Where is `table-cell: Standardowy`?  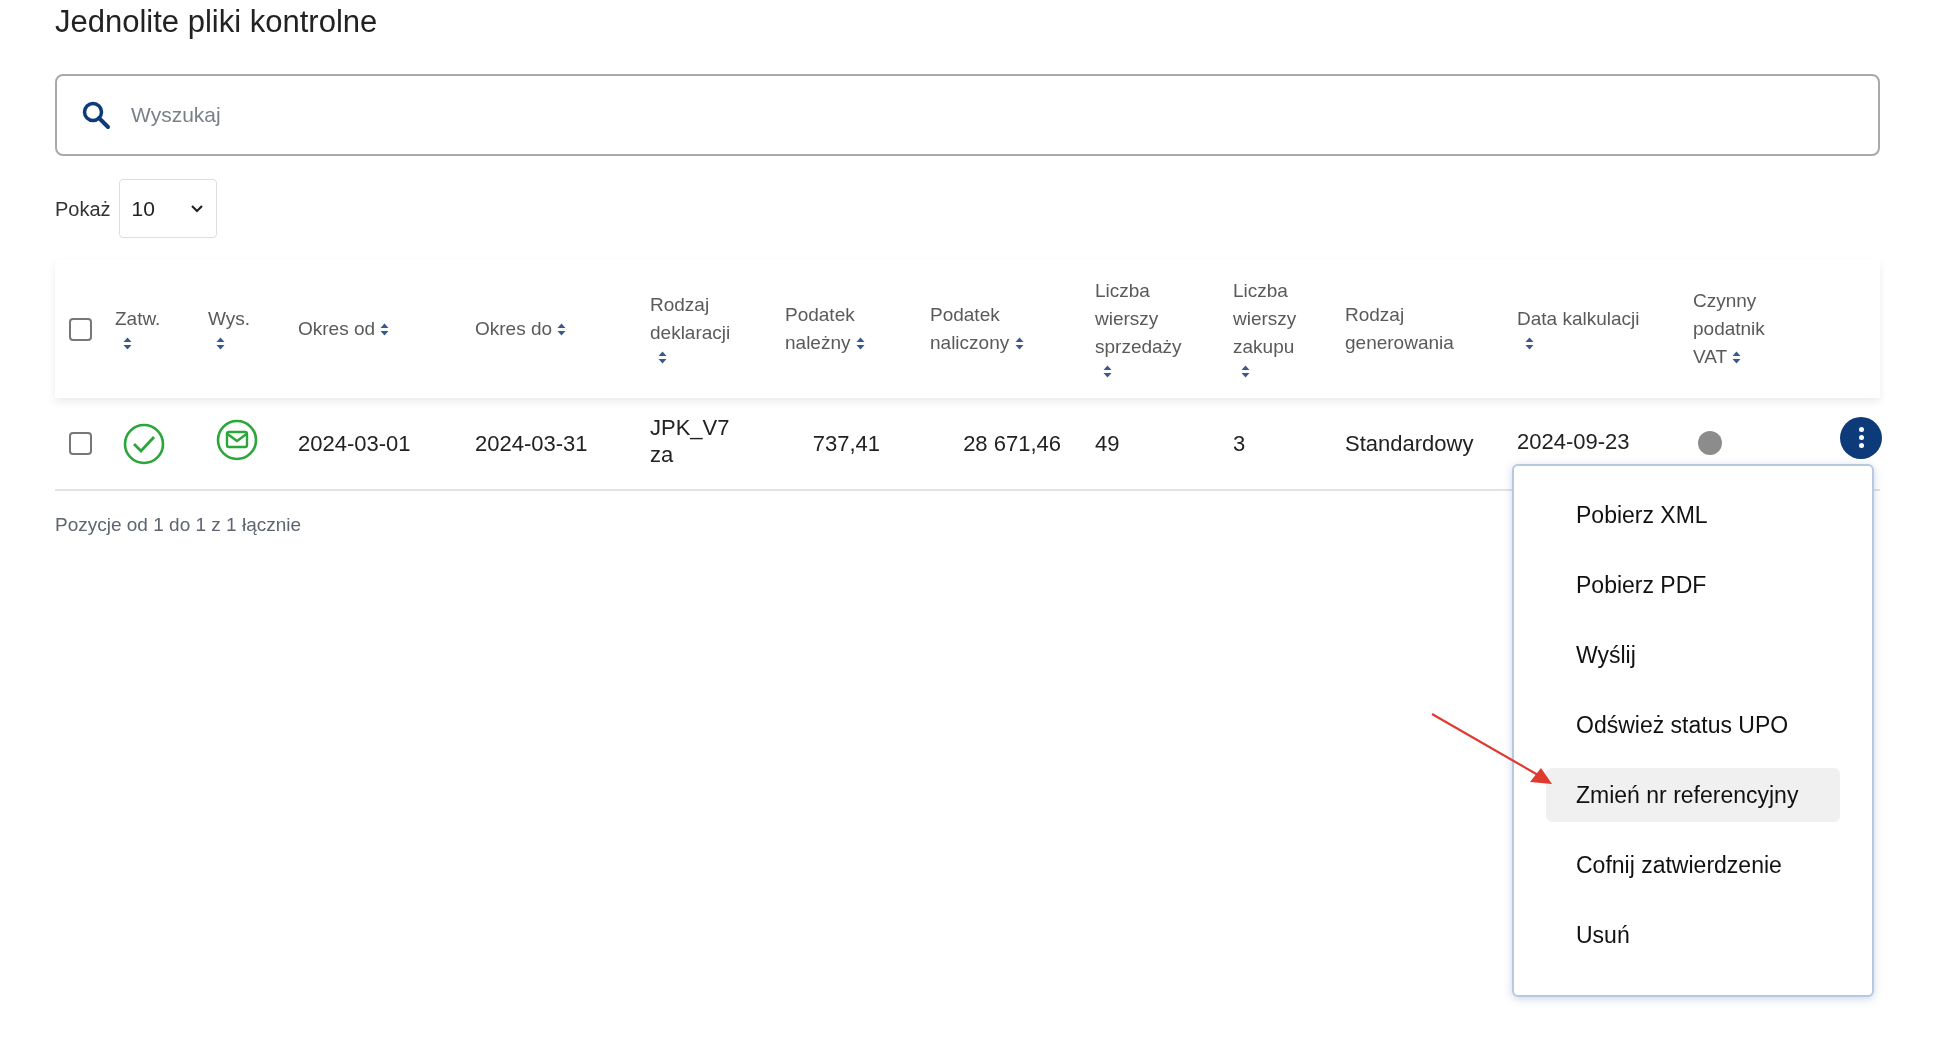 table-cell: Standardowy is located at coordinates (1409, 443).